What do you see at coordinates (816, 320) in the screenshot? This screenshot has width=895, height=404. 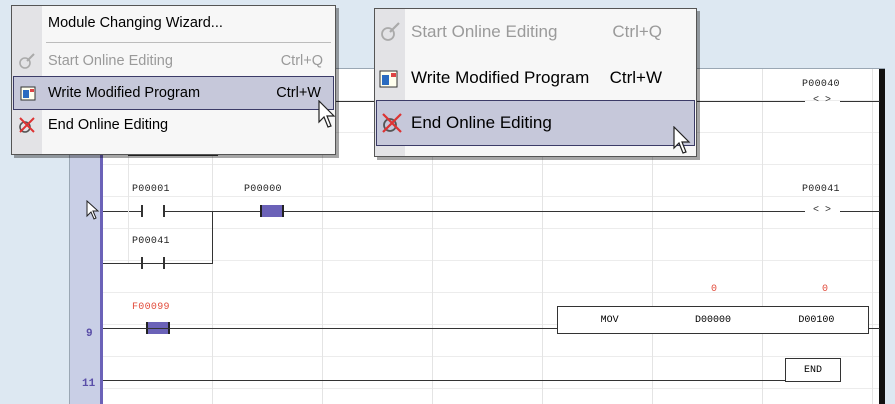 I see `mov-dst: D00100` at bounding box center [816, 320].